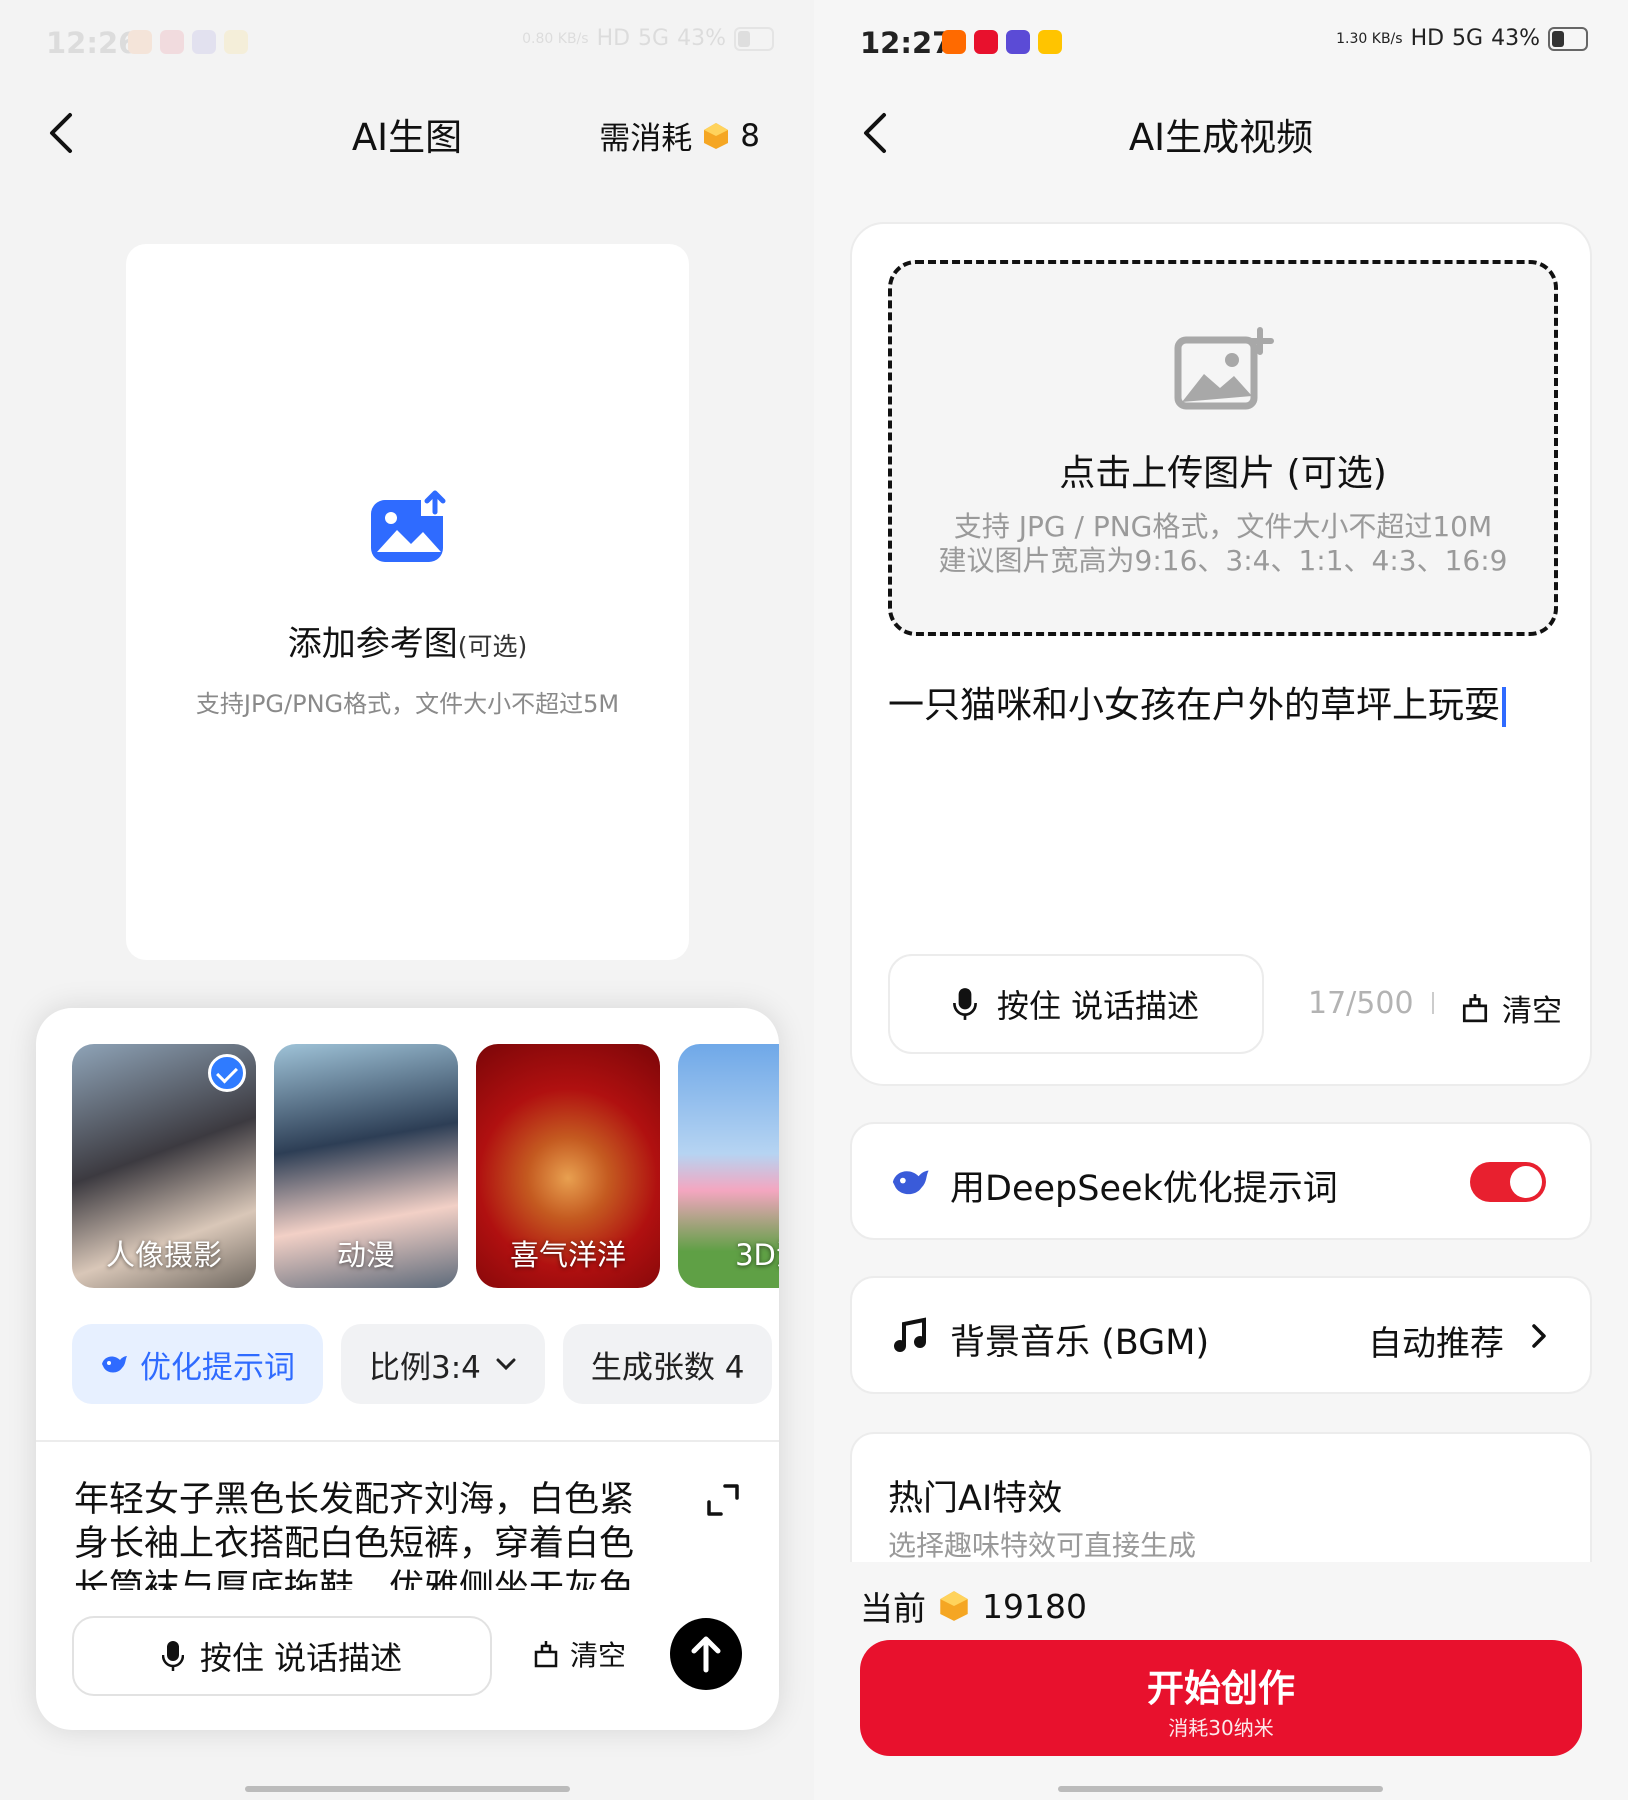 Image resolution: width=1628 pixels, height=1800 pixels. What do you see at coordinates (1223, 560) in the screenshot?
I see `upload-hint-line2: 建议图片宽高为9:16、3:4、1:1、4:3、16:9` at bounding box center [1223, 560].